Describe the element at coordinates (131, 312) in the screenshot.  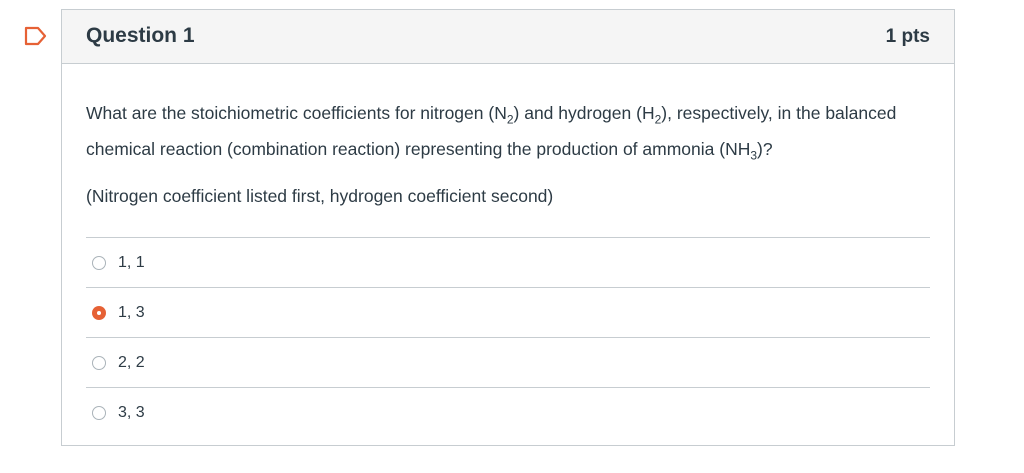
I see `answer-label: 1, 3` at that location.